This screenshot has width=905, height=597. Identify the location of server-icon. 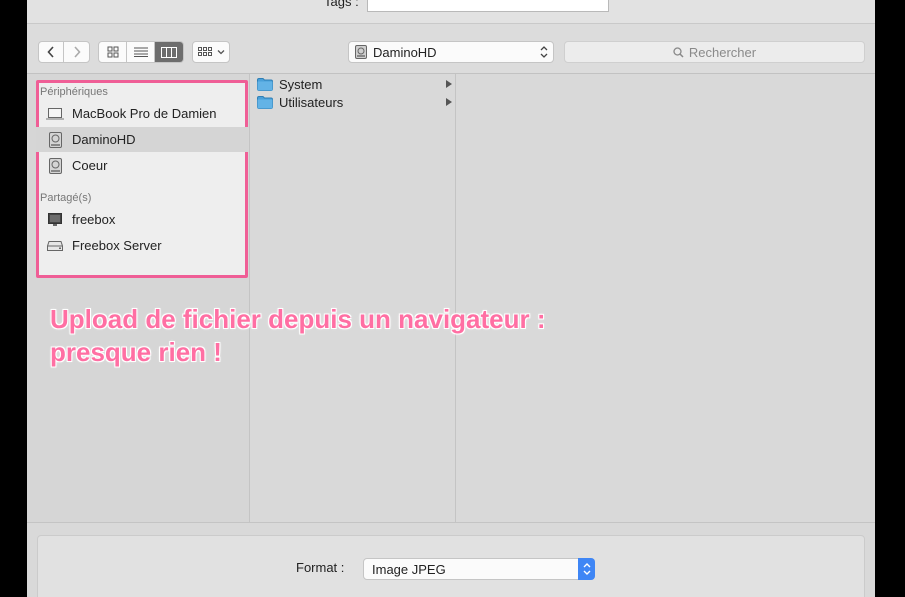
(55, 246).